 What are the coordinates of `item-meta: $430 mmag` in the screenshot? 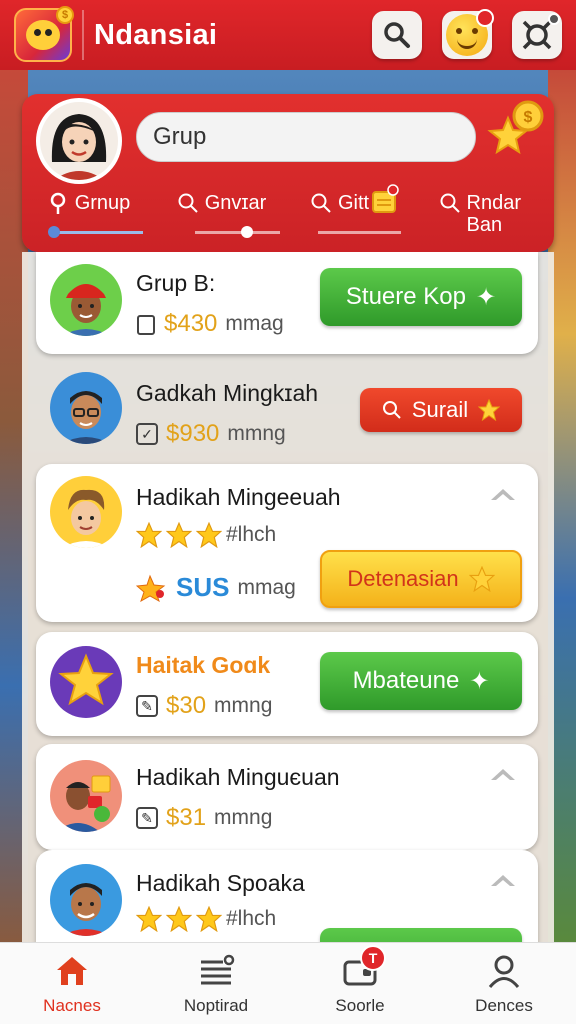 It's located at (210, 324).